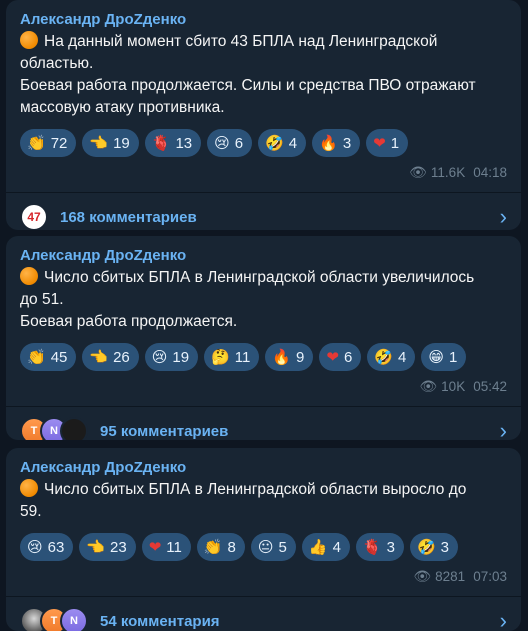  Describe the element at coordinates (340, 357) in the screenshot. I see `reaction-heart: ❤ 6` at that location.